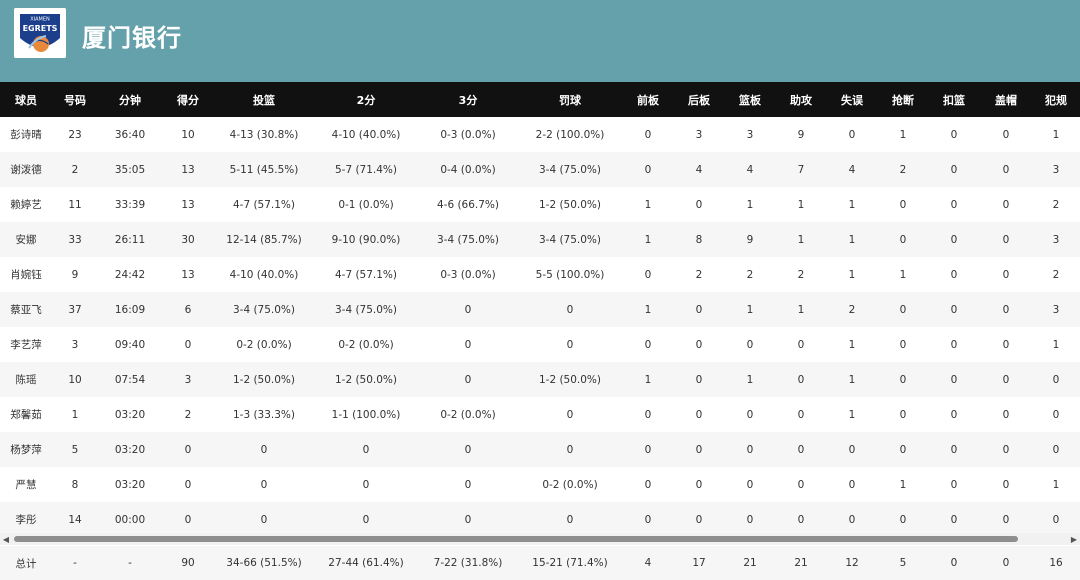 This screenshot has width=1080, height=580. What do you see at coordinates (366, 100) in the screenshot?
I see `column-header: 2分` at bounding box center [366, 100].